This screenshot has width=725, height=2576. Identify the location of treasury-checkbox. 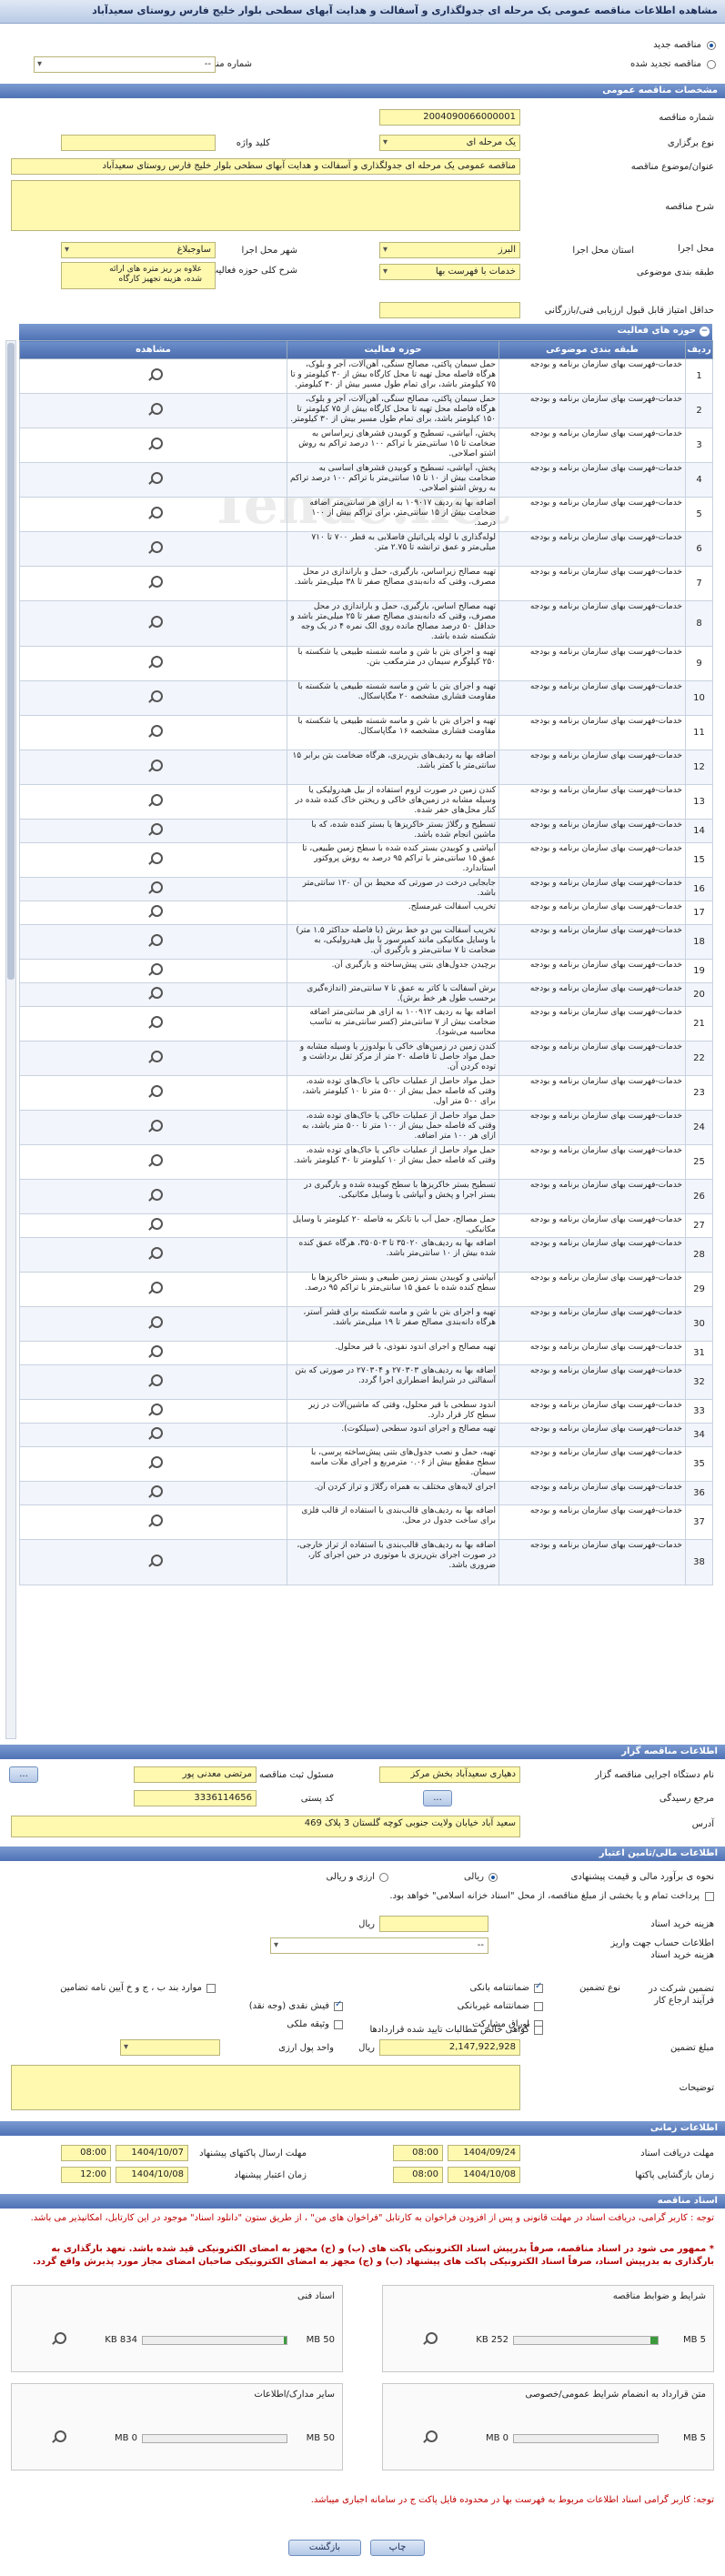
(710, 1896).